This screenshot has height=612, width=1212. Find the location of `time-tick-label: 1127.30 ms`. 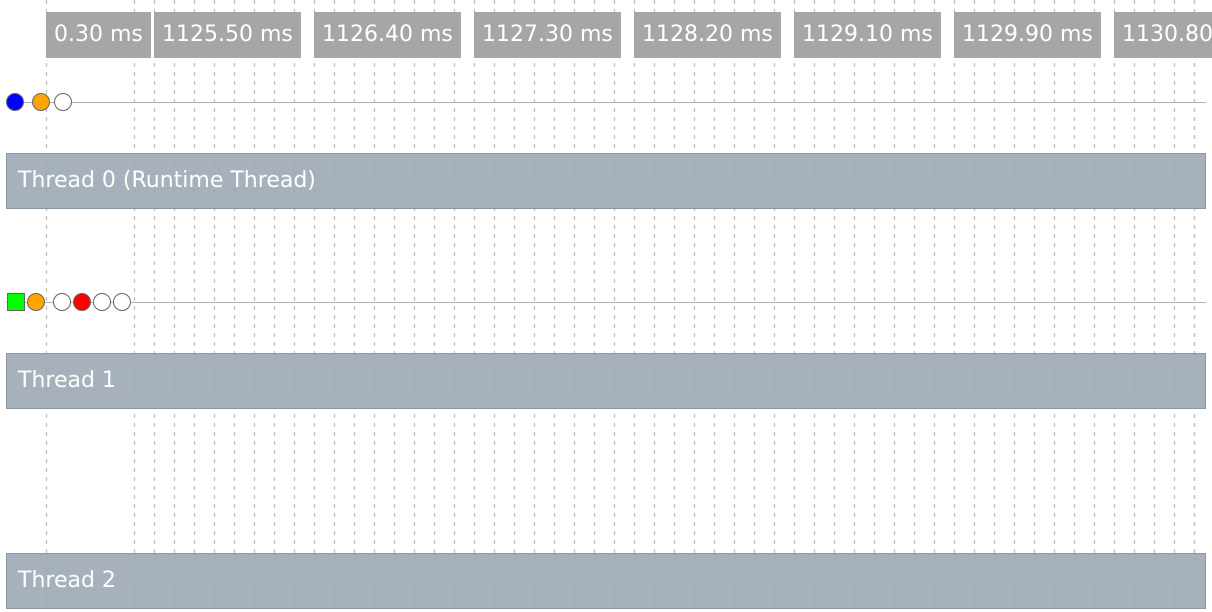

time-tick-label: 1127.30 ms is located at coordinates (547, 35).